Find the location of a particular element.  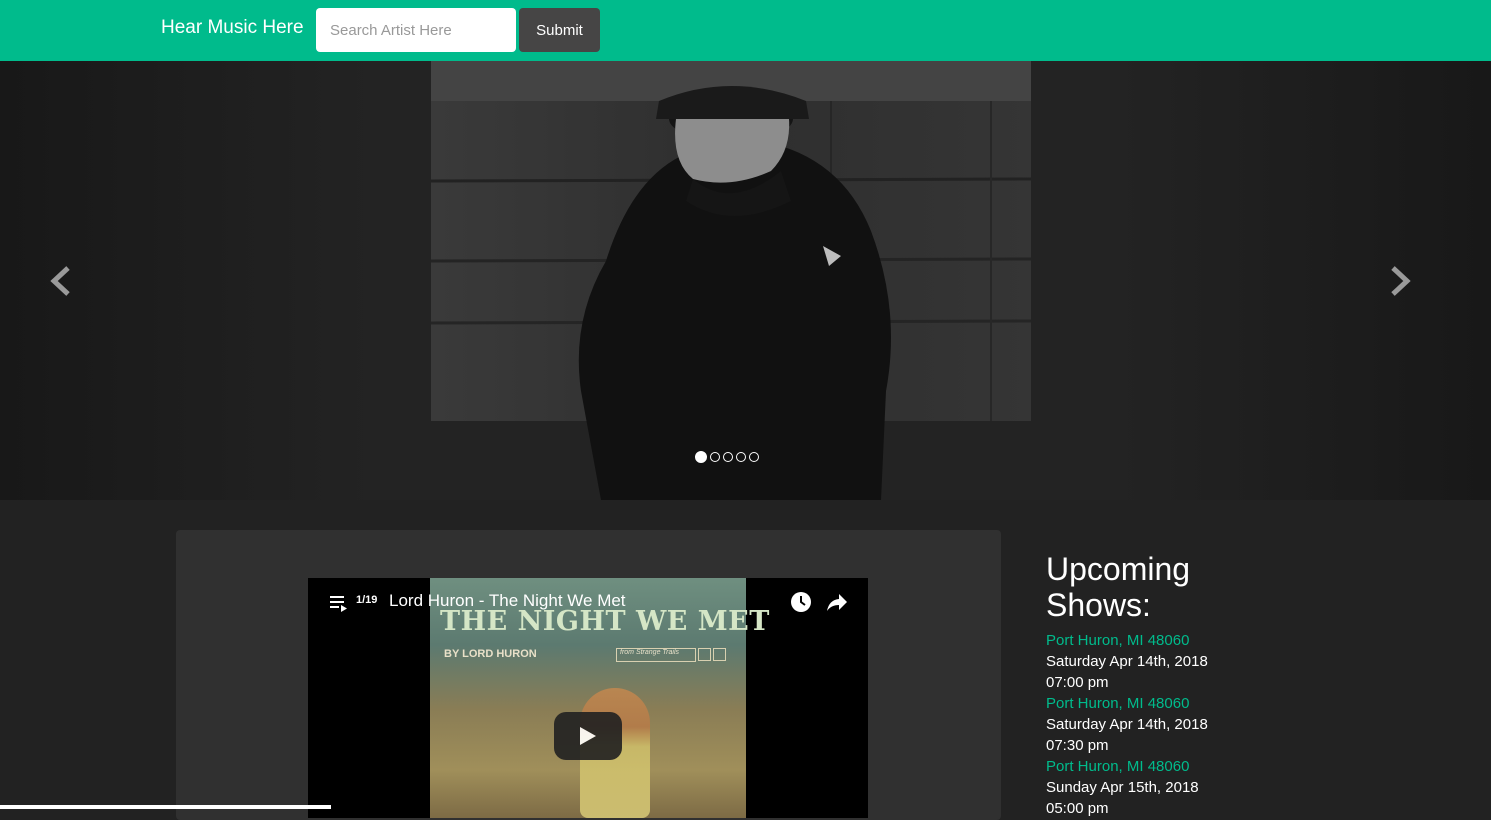

thumbnail-badges is located at coordinates (712, 654).